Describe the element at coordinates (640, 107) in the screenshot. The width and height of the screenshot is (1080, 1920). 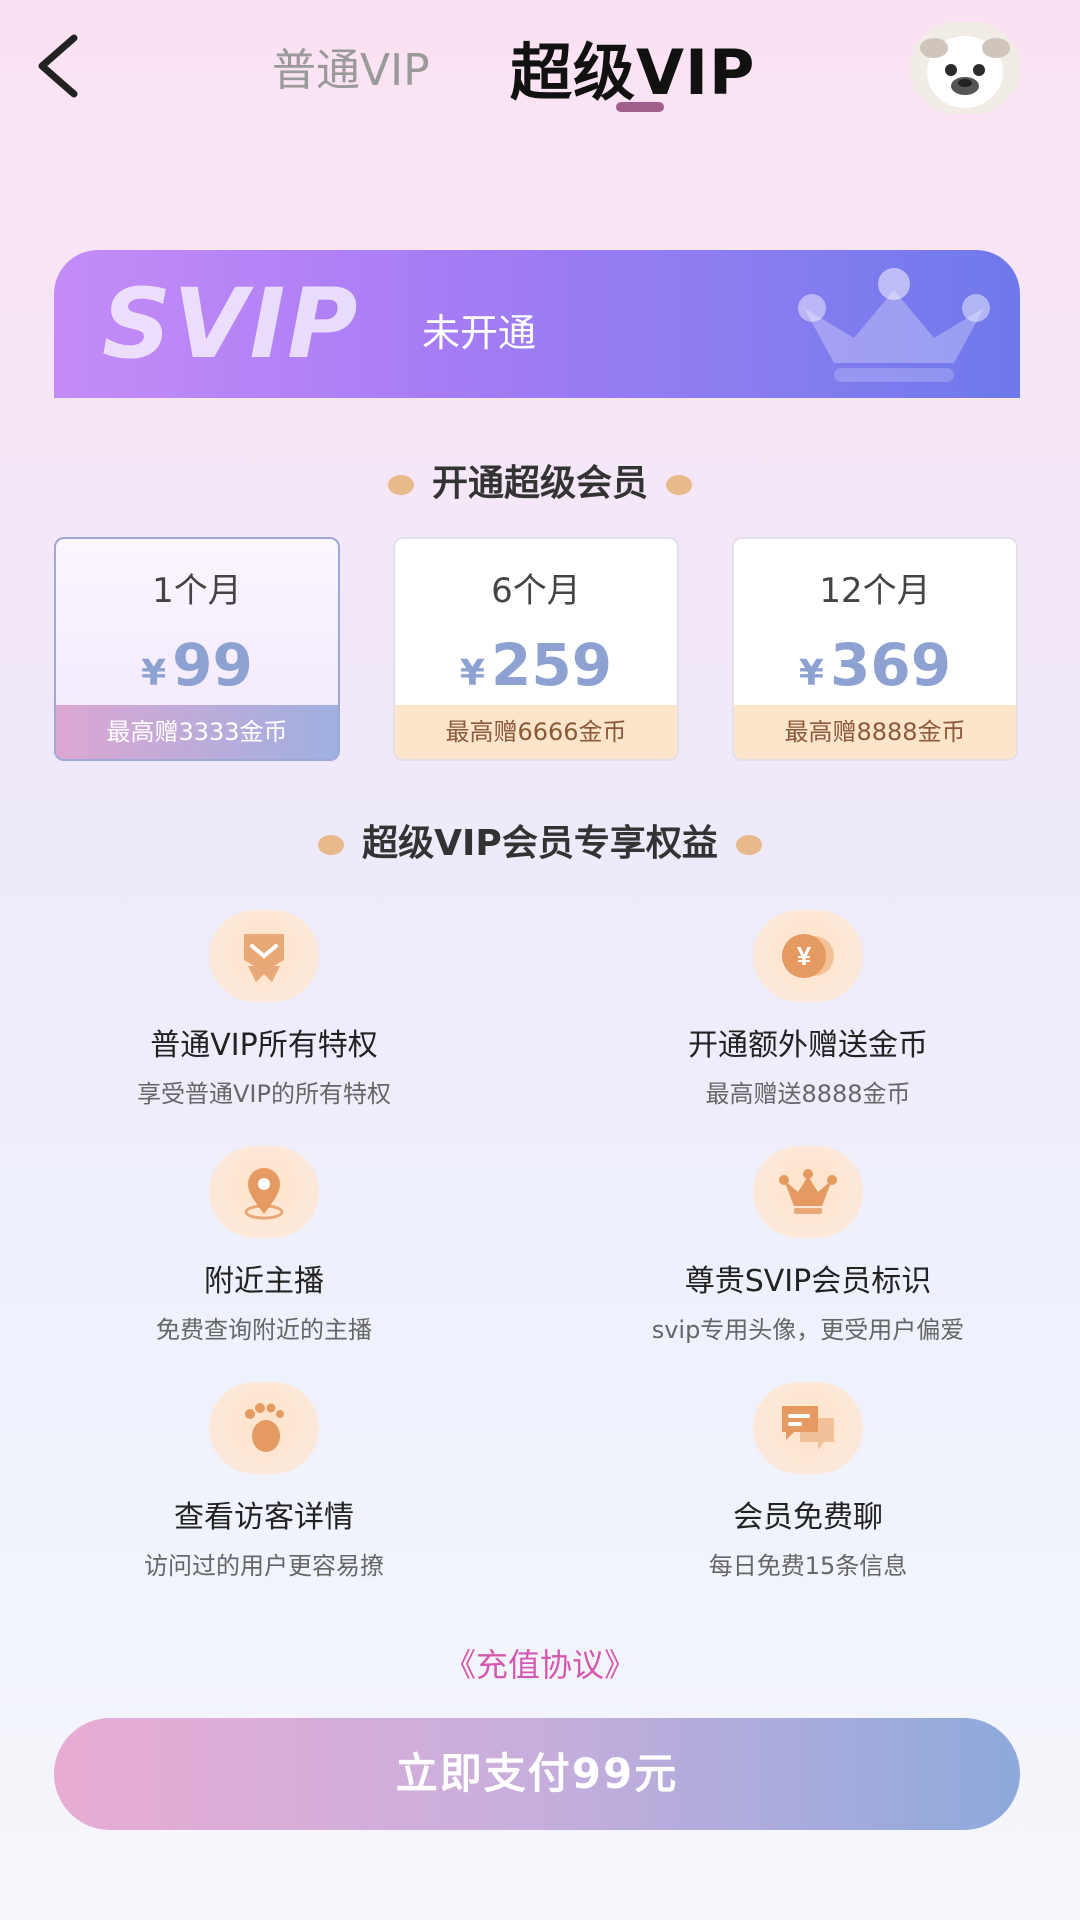
I see `active-tab-indicator` at that location.